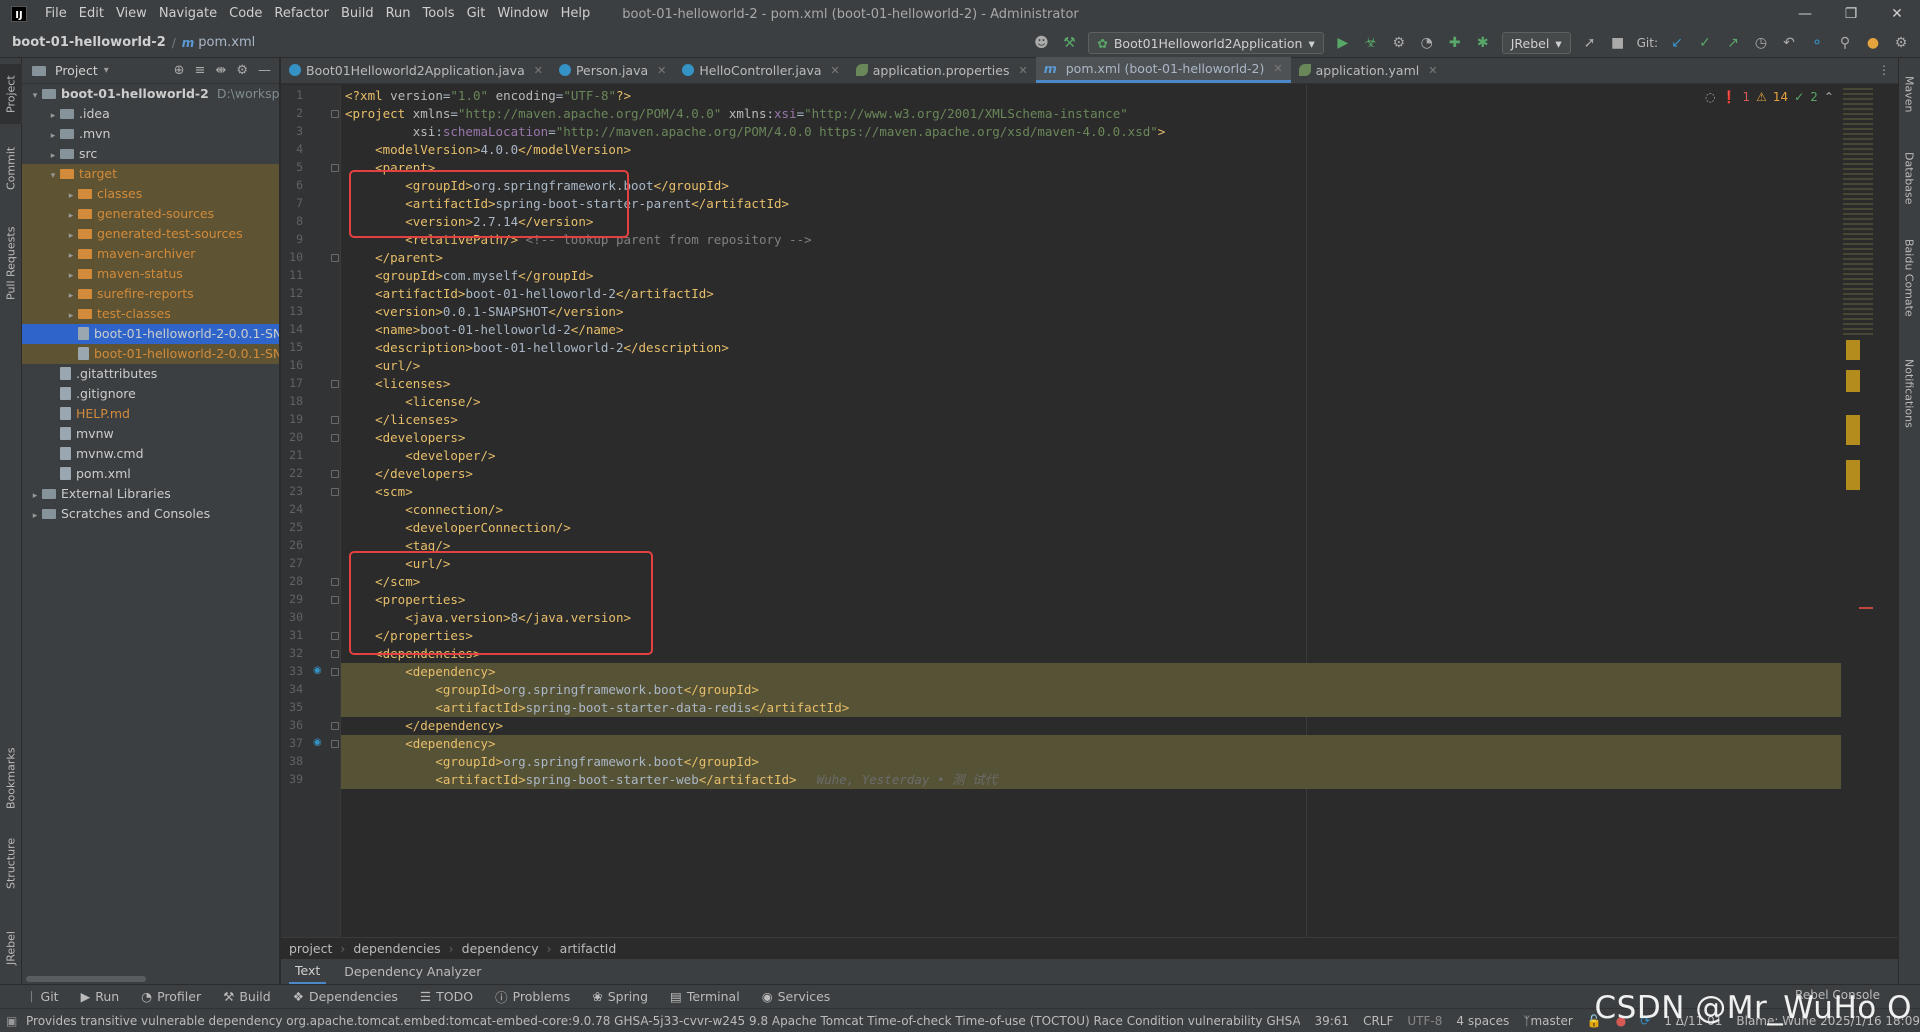  Describe the element at coordinates (292, 131) in the screenshot. I see `line-number: 3` at that location.